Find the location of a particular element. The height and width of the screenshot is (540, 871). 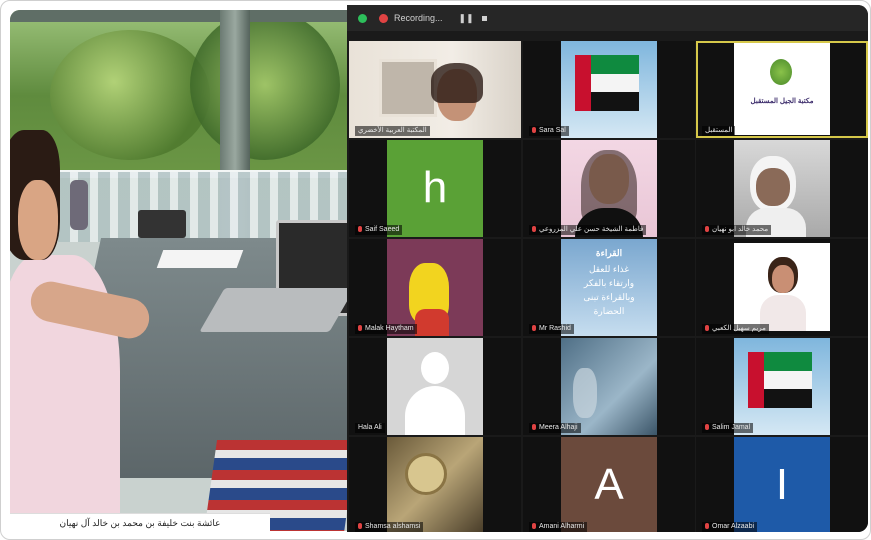

student-face is located at coordinates (38, 220).